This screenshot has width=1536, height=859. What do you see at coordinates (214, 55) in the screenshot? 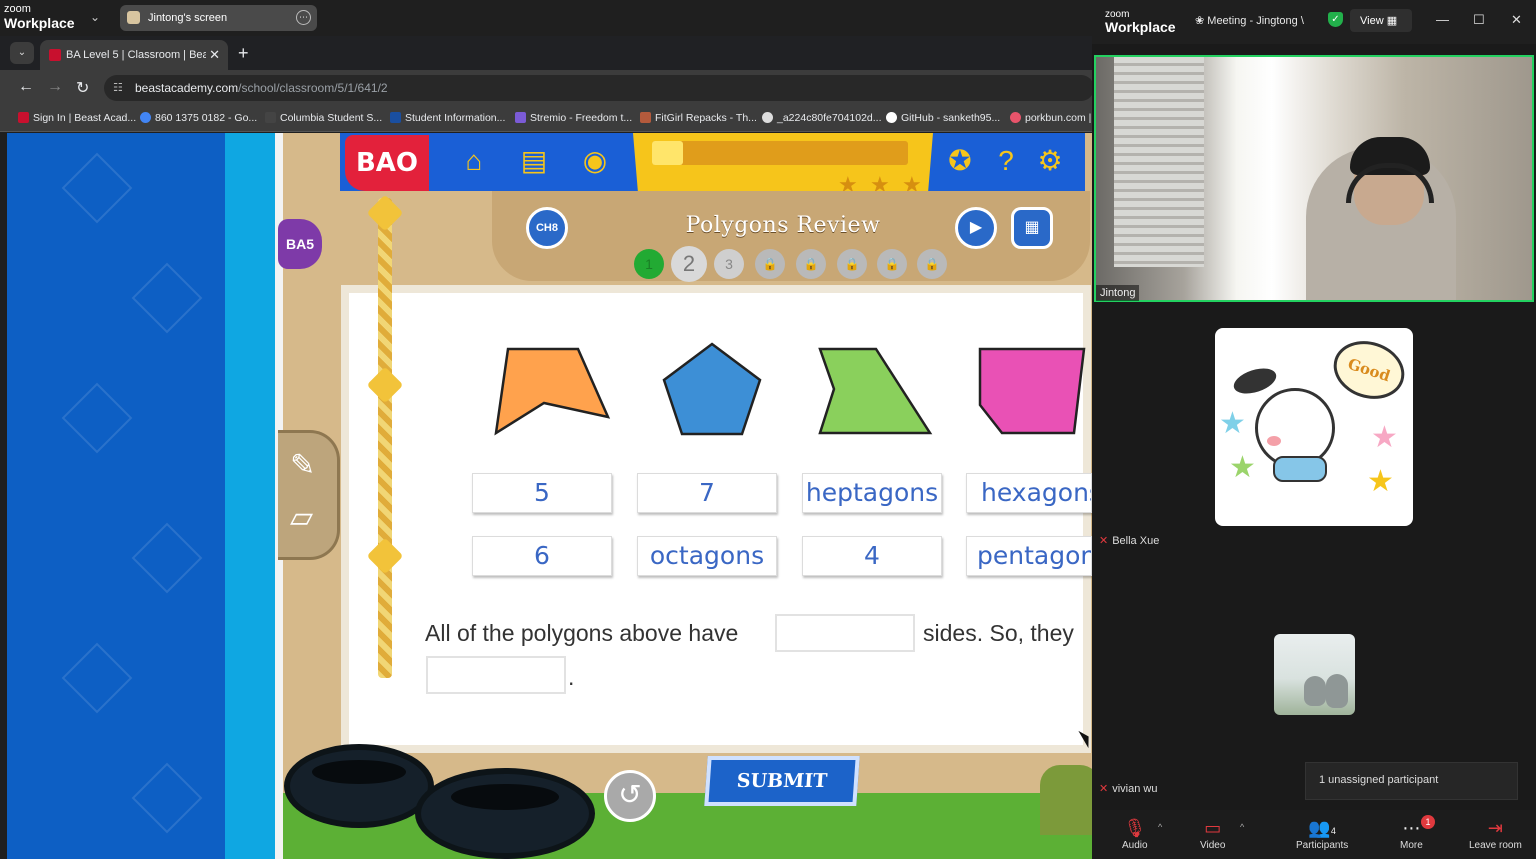
I see `close-tab-icon: ✕` at bounding box center [214, 55].